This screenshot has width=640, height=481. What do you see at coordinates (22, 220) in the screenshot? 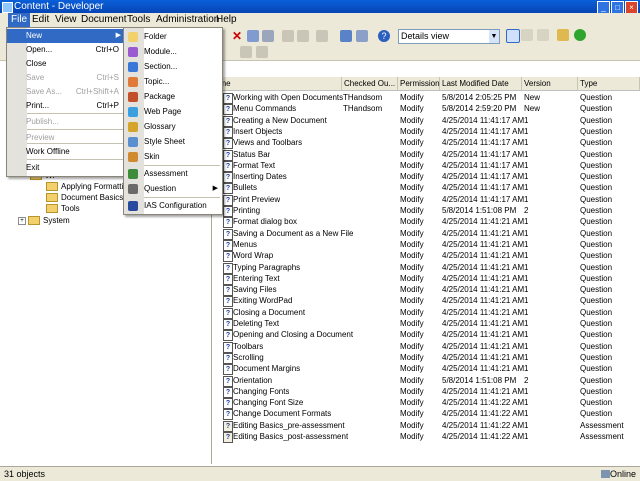
I see `expand-icon: +` at bounding box center [22, 220].